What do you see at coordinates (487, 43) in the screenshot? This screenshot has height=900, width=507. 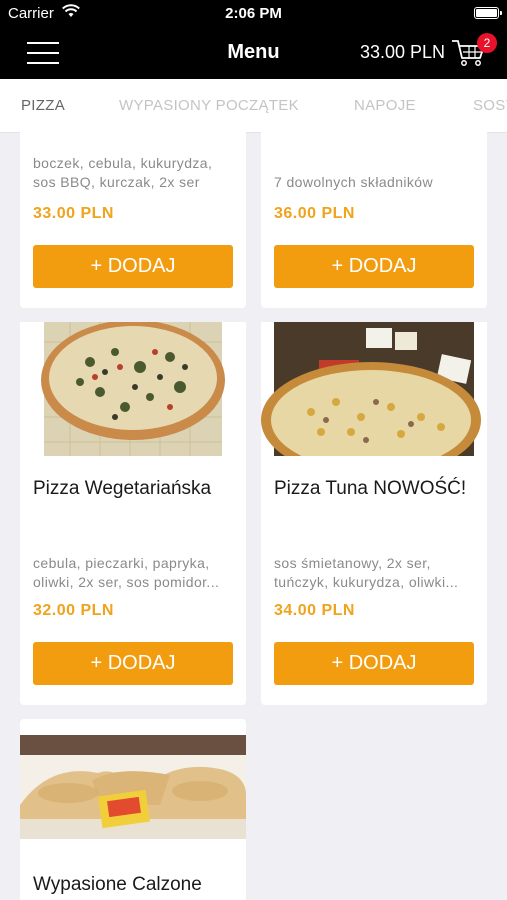 I see `cart-count-badge: 2` at bounding box center [487, 43].